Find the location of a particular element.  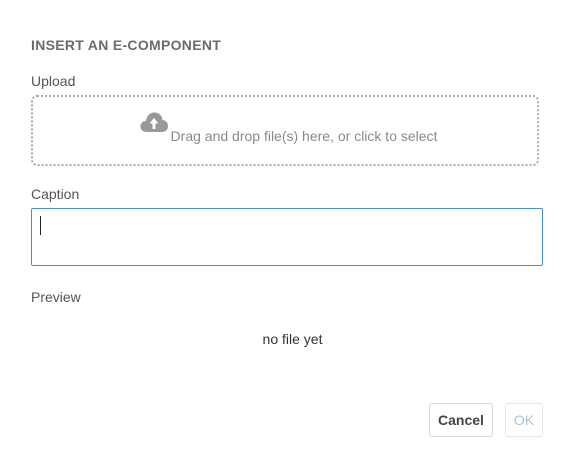

caption-input is located at coordinates (287, 237).